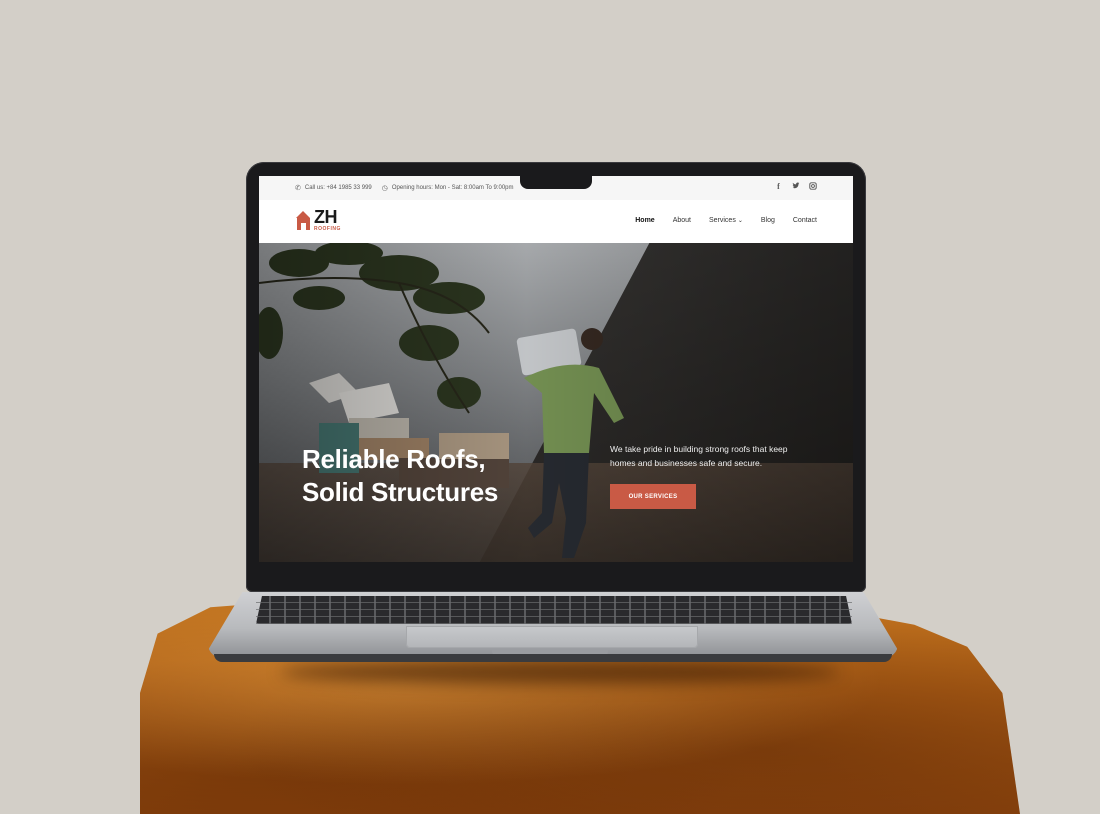 The width and height of the screenshot is (1100, 814). I want to click on clock-icon: ◷, so click(384, 188).